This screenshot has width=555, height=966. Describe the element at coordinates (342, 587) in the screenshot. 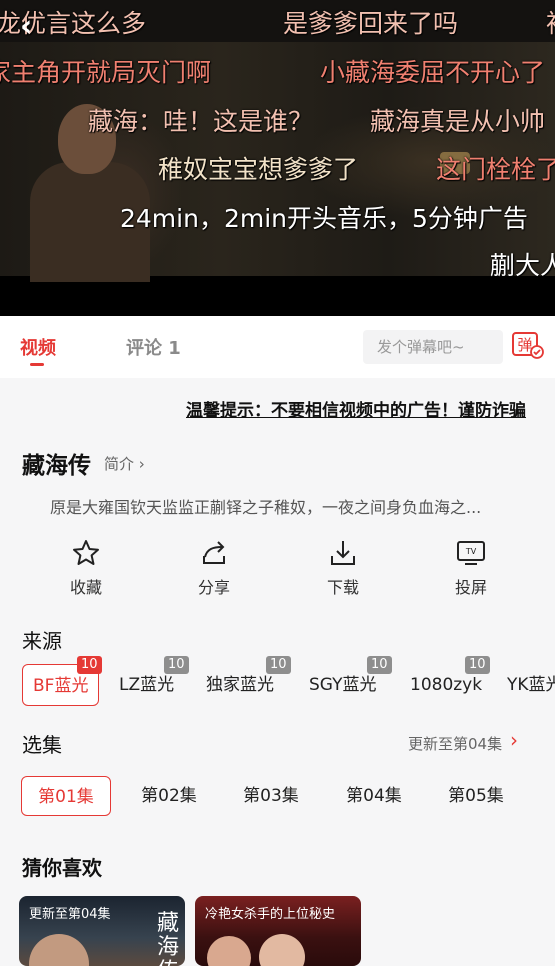

I see `download-label: 下载` at that location.